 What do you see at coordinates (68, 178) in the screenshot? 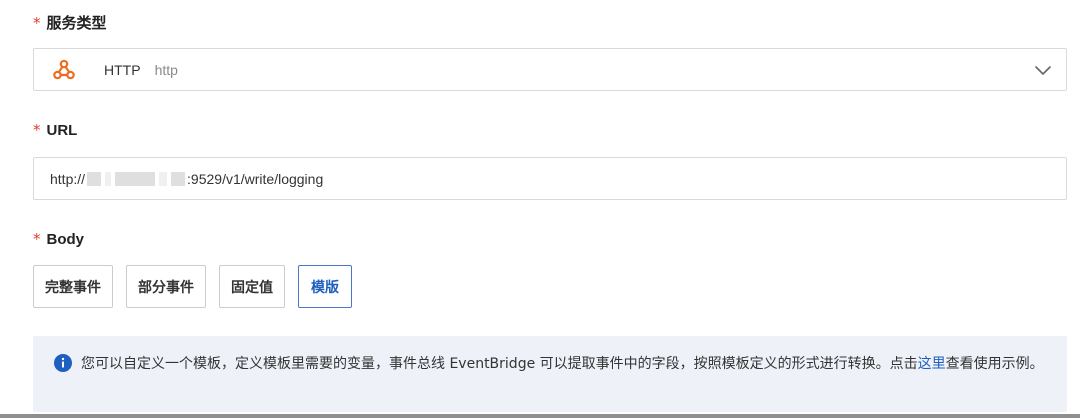
I see `url-prefix: http://` at bounding box center [68, 178].